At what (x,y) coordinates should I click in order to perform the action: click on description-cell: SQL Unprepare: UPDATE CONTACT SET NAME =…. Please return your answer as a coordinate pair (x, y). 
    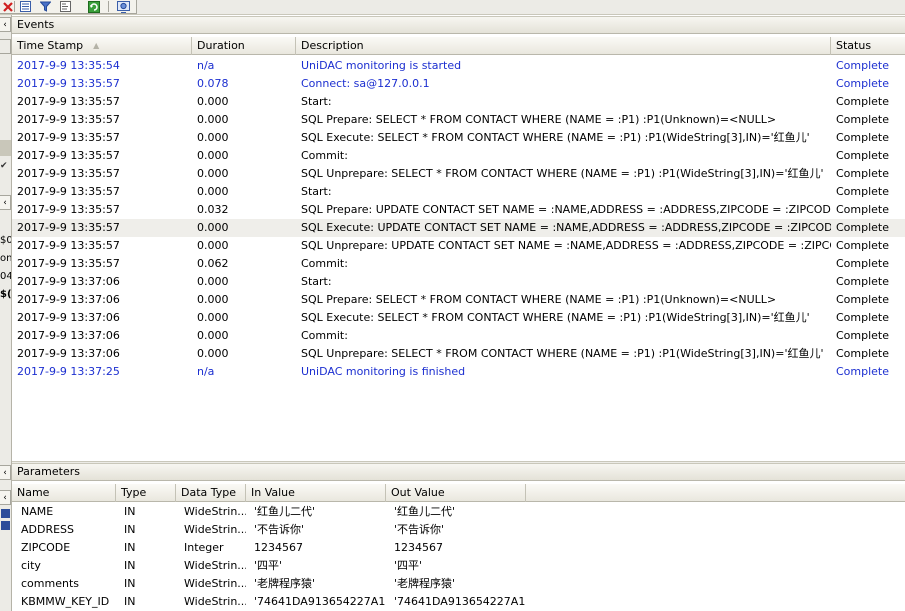
    Looking at the image, I should click on (566, 245).